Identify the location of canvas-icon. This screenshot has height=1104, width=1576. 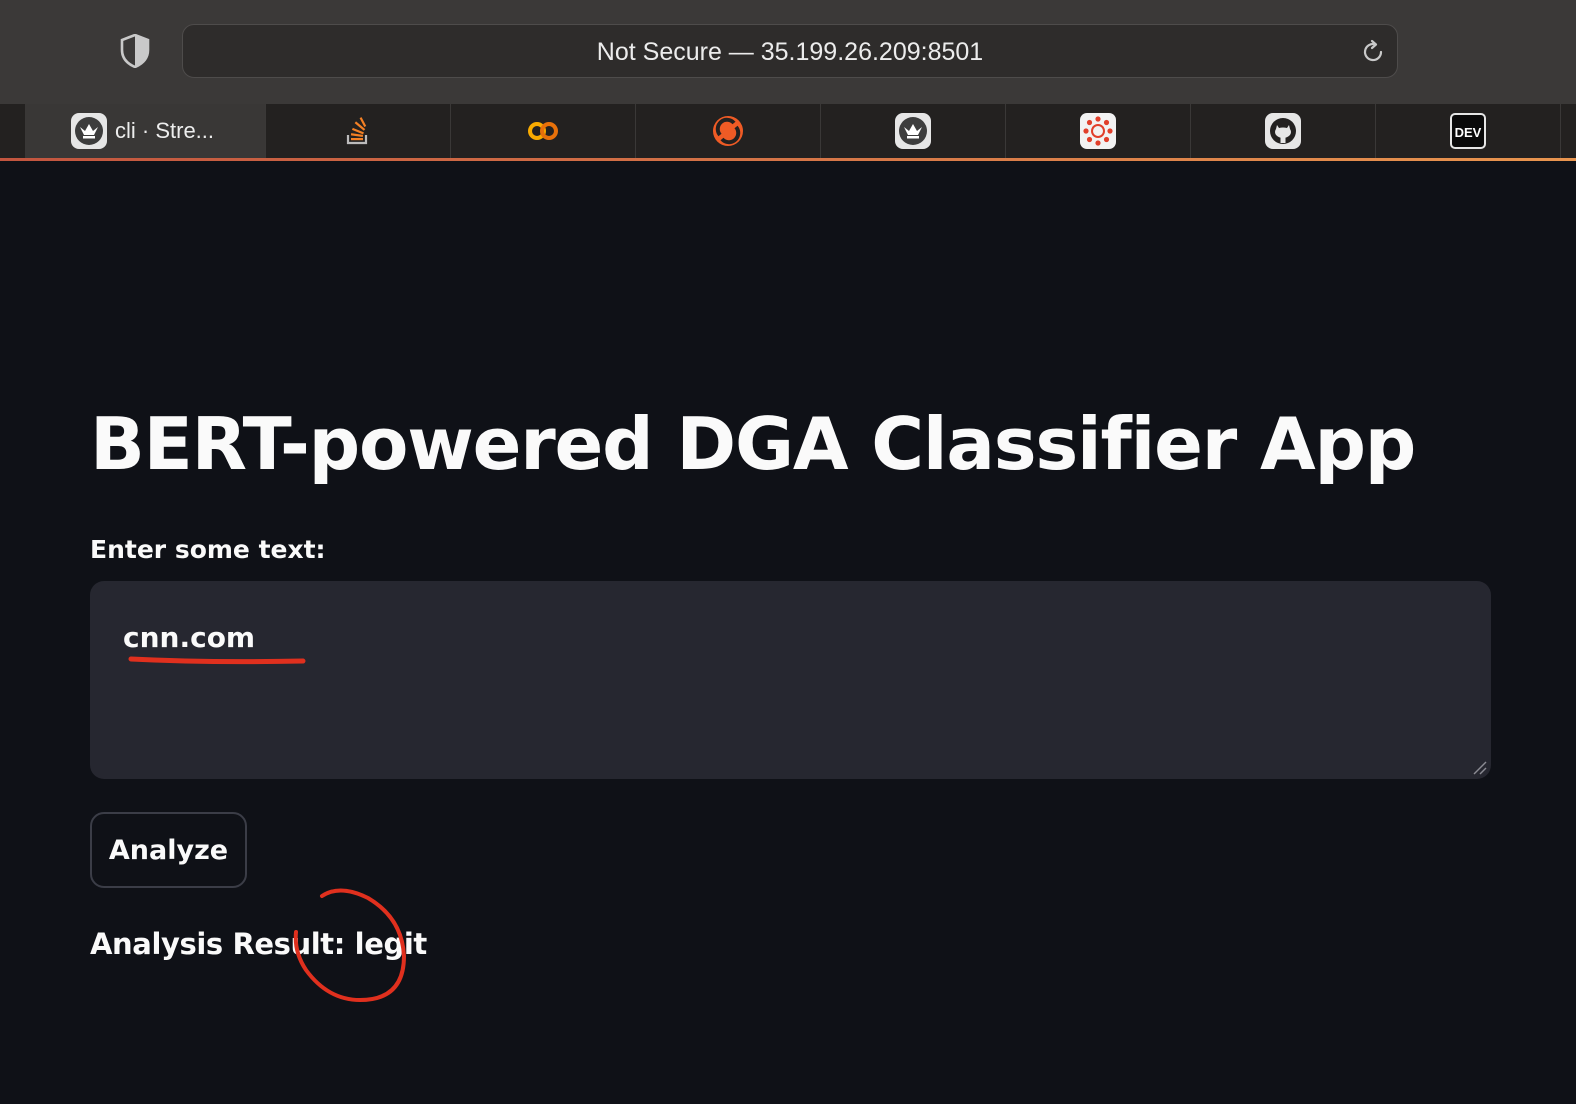
(1098, 131).